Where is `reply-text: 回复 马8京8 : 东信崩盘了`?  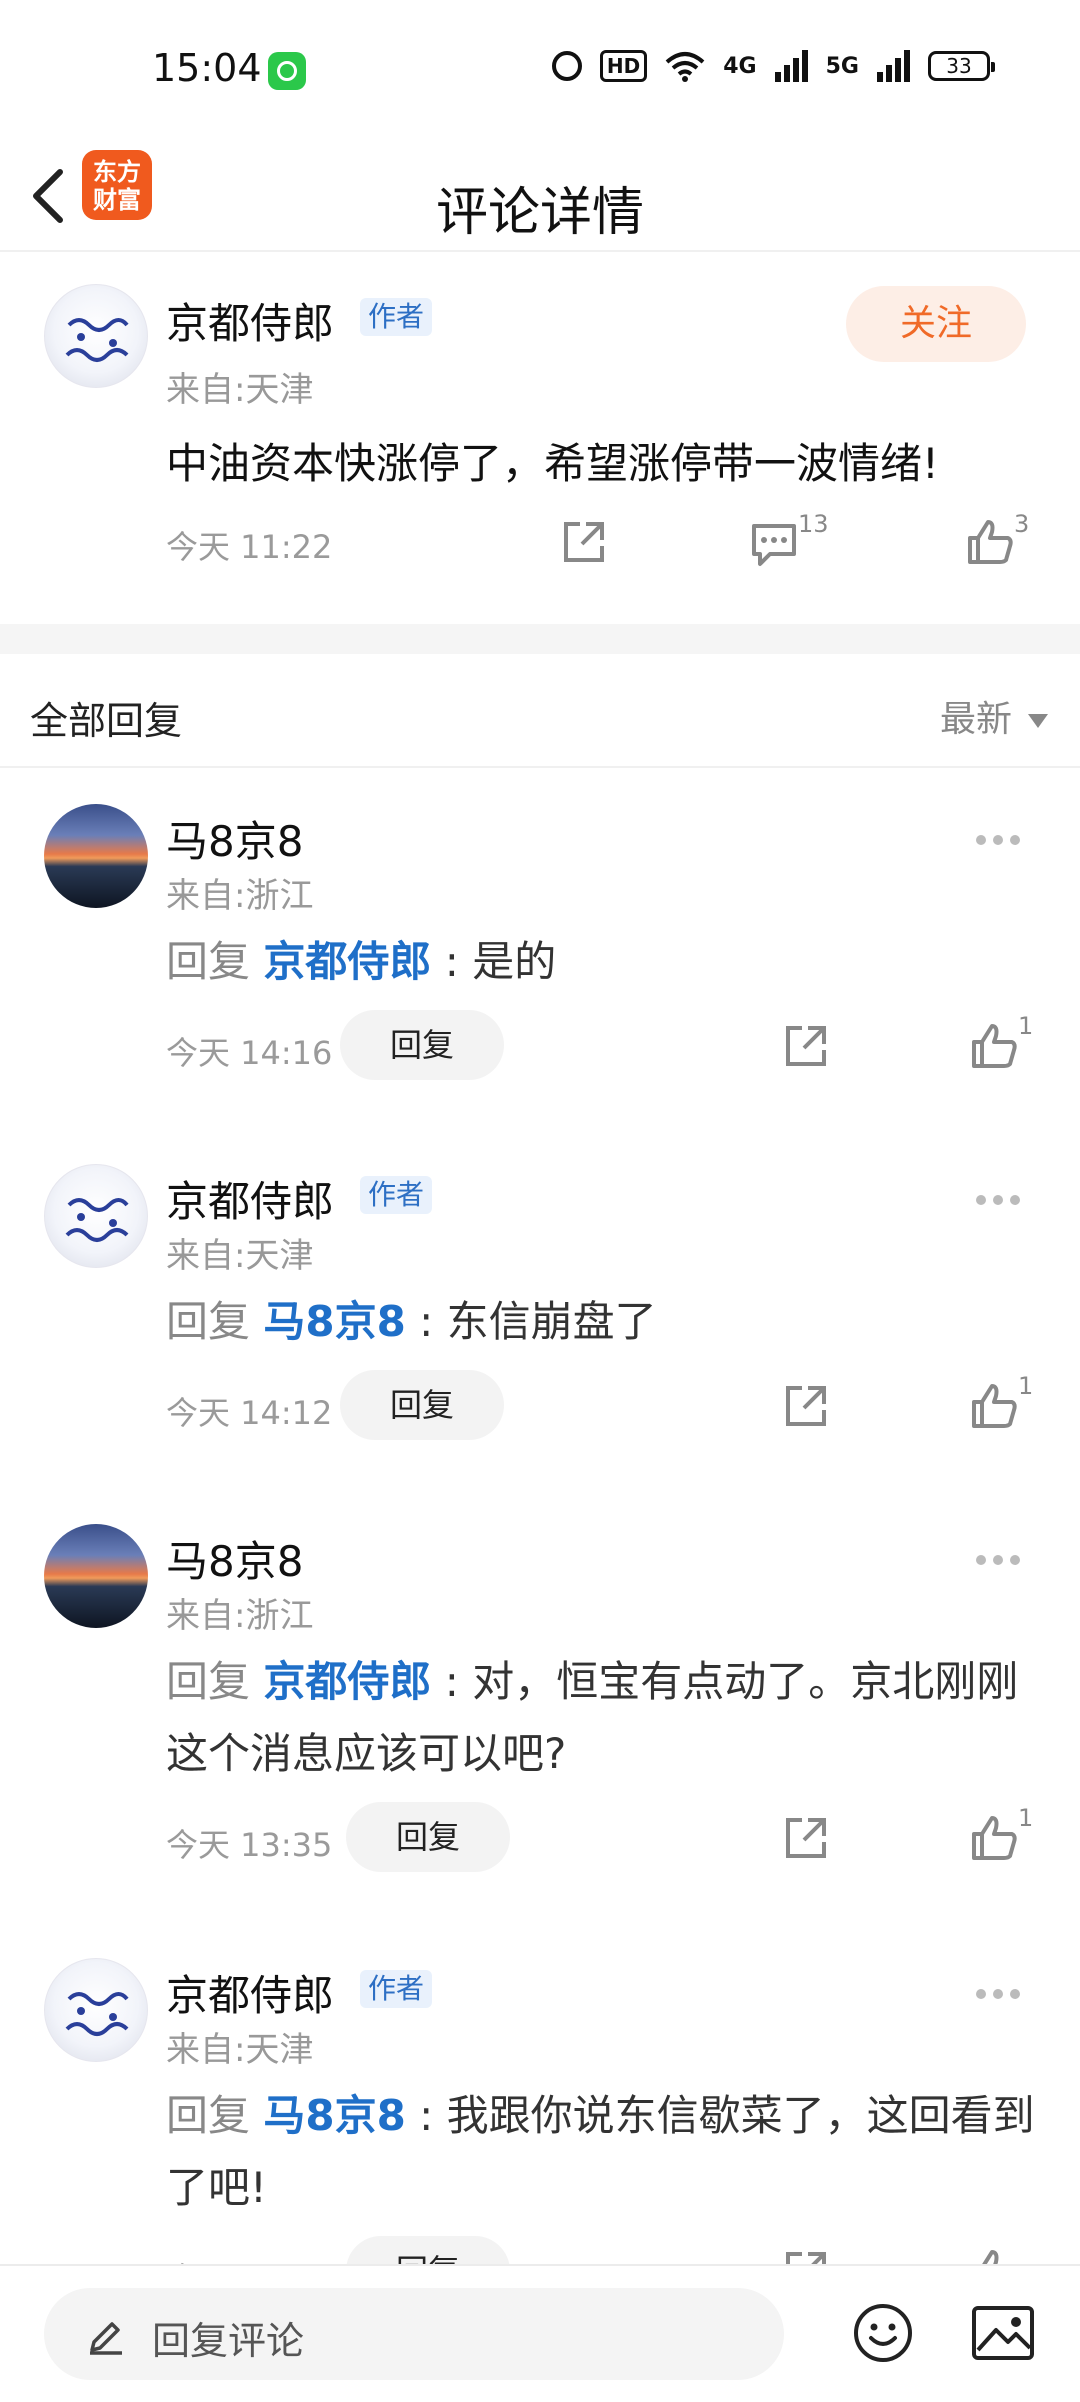
reply-text: 回复 马8京8 : 东信崩盘了 is located at coordinates (606, 1322).